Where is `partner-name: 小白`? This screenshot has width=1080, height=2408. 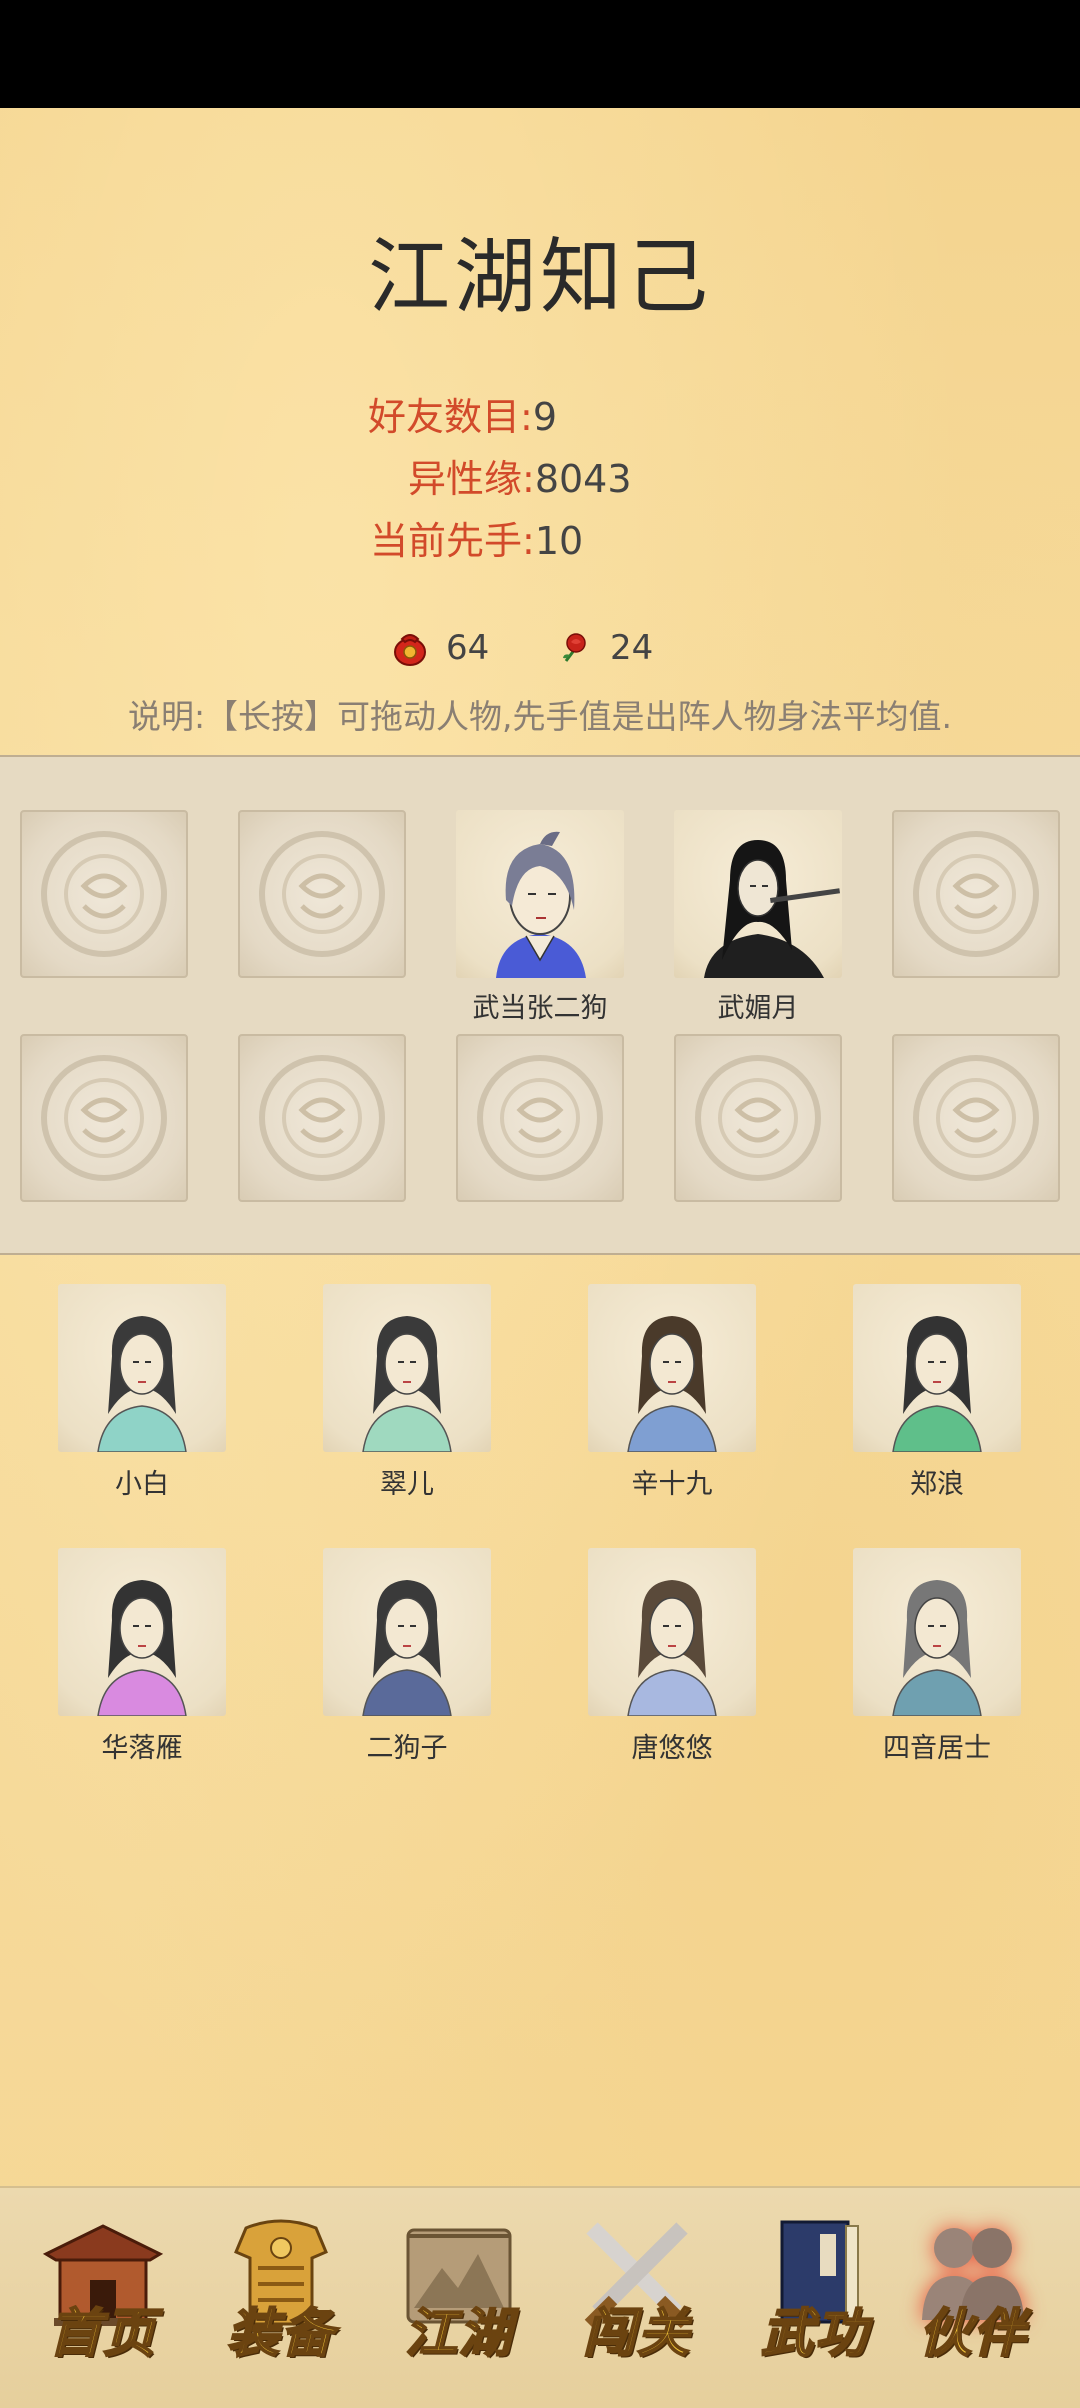 partner-name: 小白 is located at coordinates (142, 1484).